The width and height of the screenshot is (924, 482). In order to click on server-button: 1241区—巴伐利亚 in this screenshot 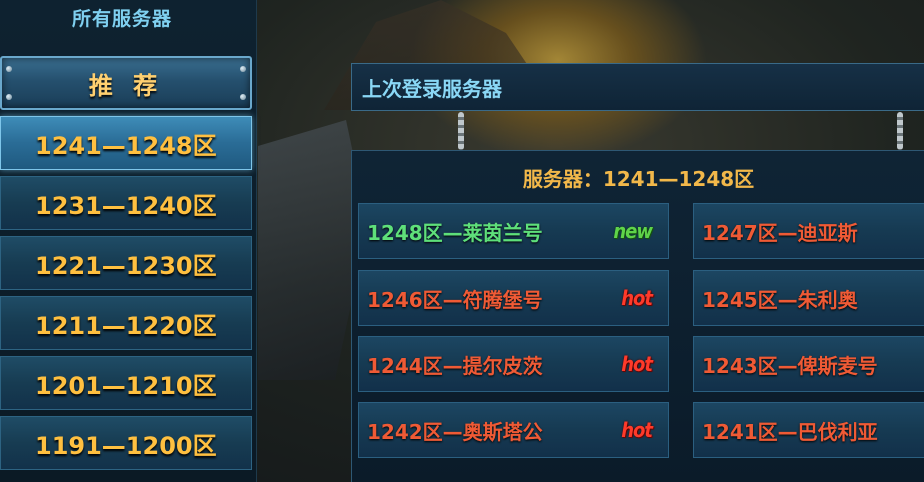, I will do `click(808, 430)`.